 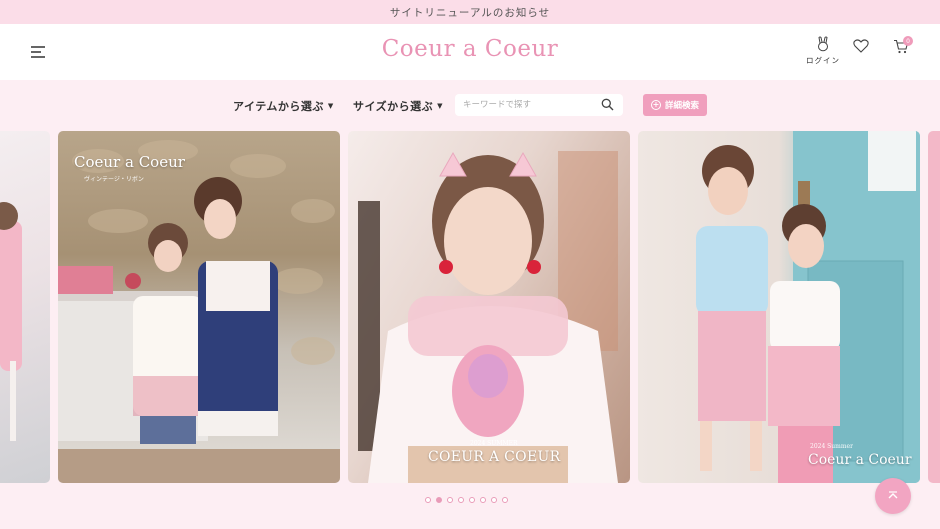 What do you see at coordinates (278, 106) in the screenshot?
I see `nav-item-label: アイテムから選ぶ` at bounding box center [278, 106].